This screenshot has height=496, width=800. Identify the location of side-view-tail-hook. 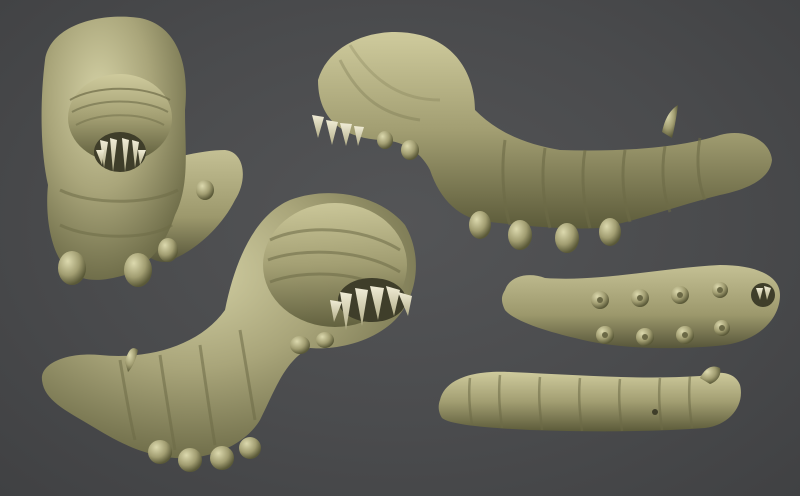
(670, 121).